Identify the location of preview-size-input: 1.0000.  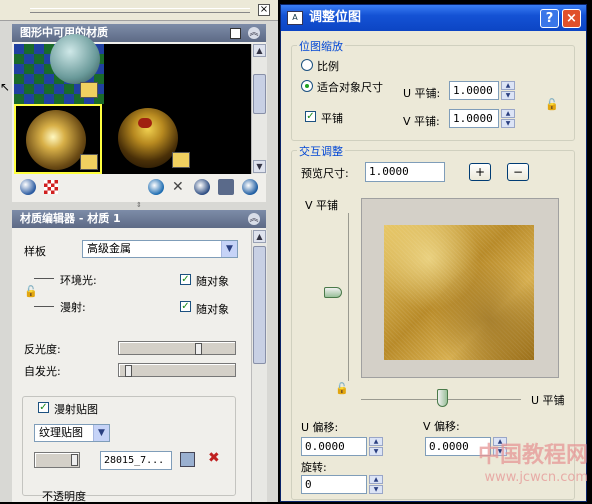
(405, 172).